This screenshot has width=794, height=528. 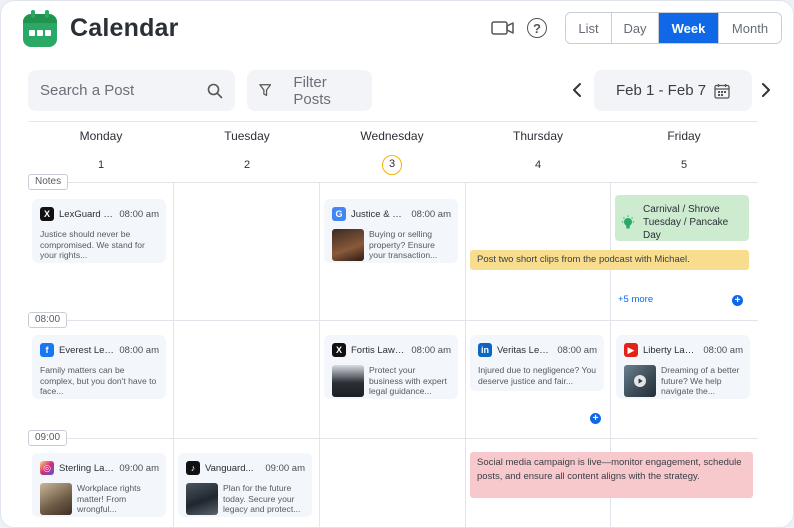 I want to click on post-account: LexGuard Law, so click(x=86, y=214).